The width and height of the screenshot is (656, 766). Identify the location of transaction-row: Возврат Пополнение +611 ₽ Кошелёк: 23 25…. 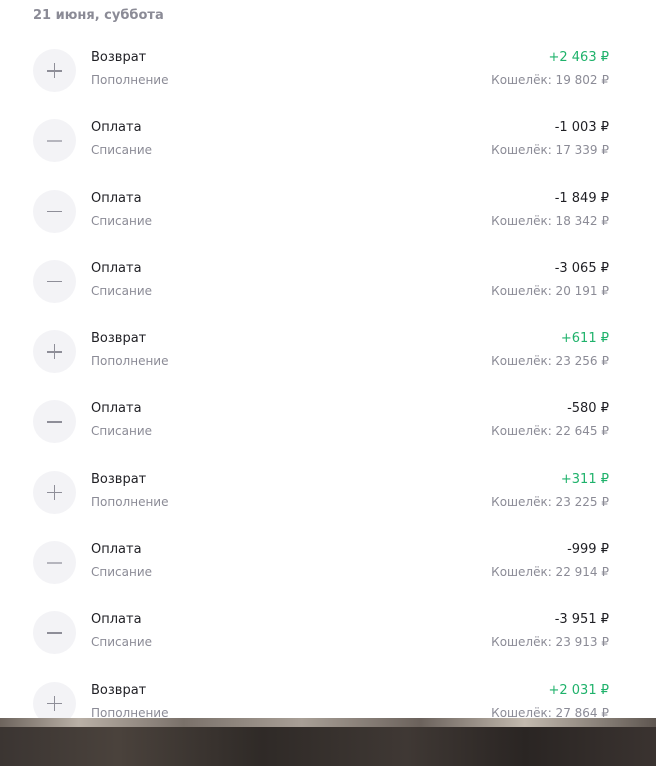
(328, 358).